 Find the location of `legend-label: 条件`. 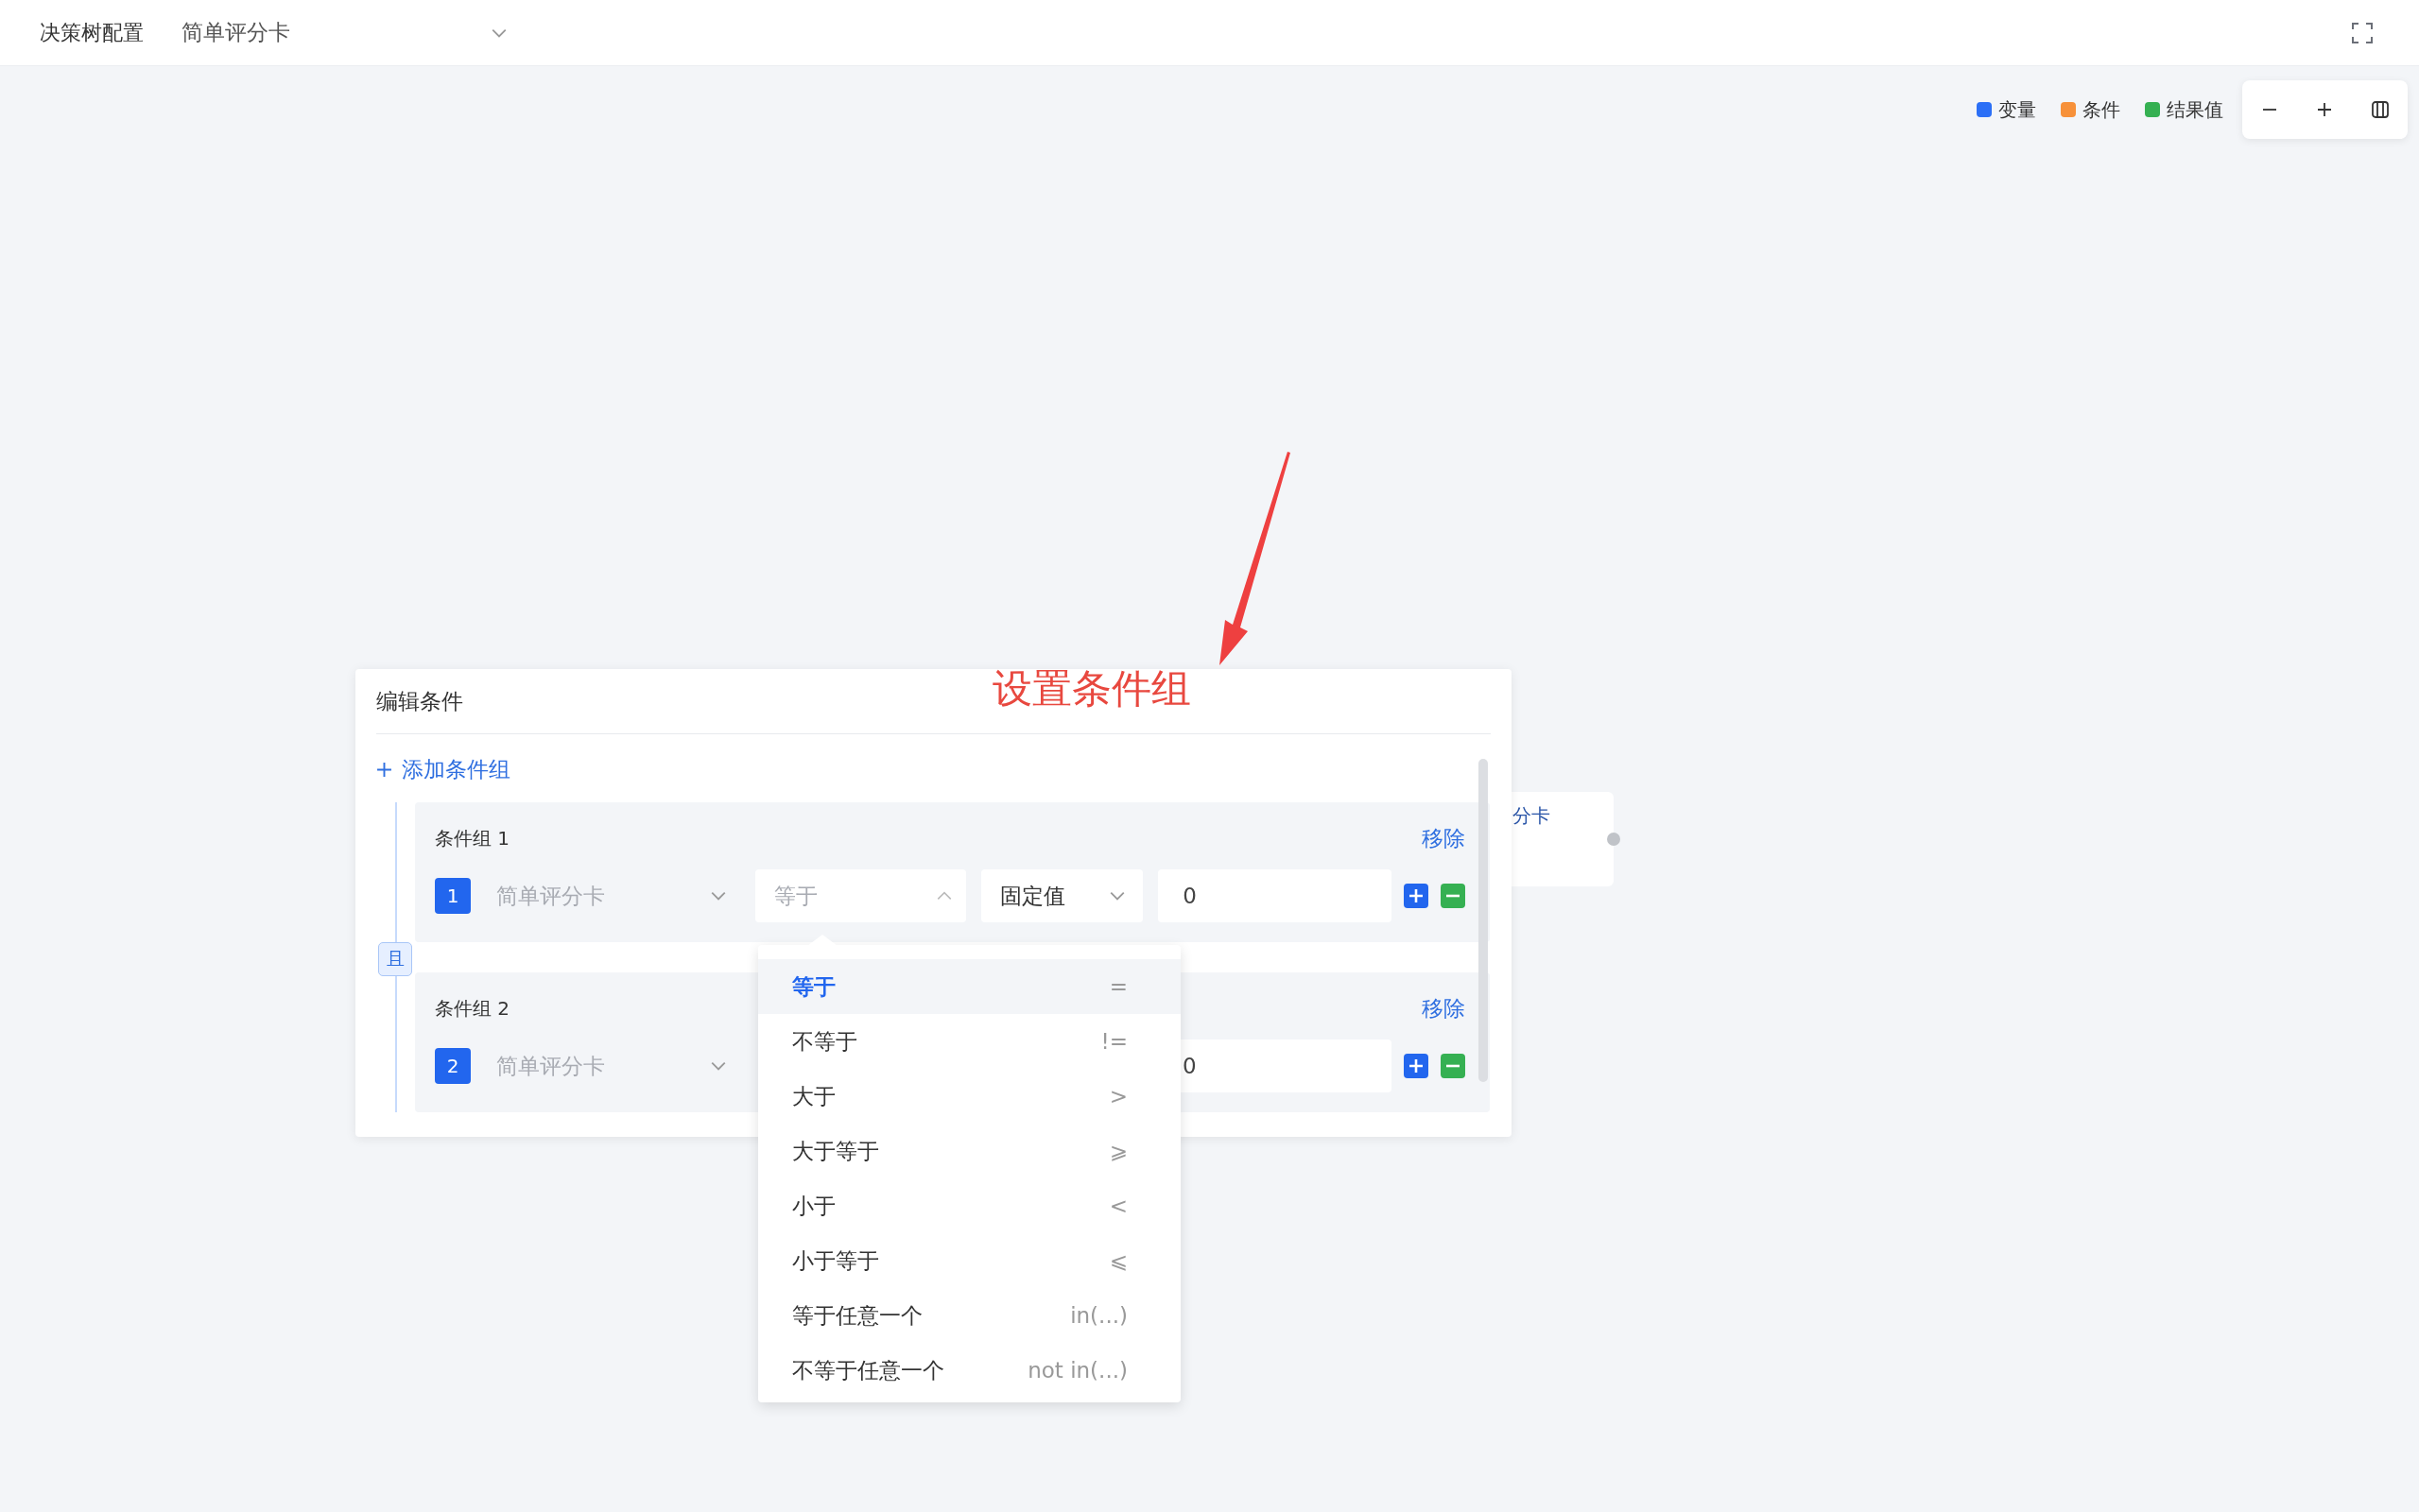

legend-label: 条件 is located at coordinates (2101, 109).